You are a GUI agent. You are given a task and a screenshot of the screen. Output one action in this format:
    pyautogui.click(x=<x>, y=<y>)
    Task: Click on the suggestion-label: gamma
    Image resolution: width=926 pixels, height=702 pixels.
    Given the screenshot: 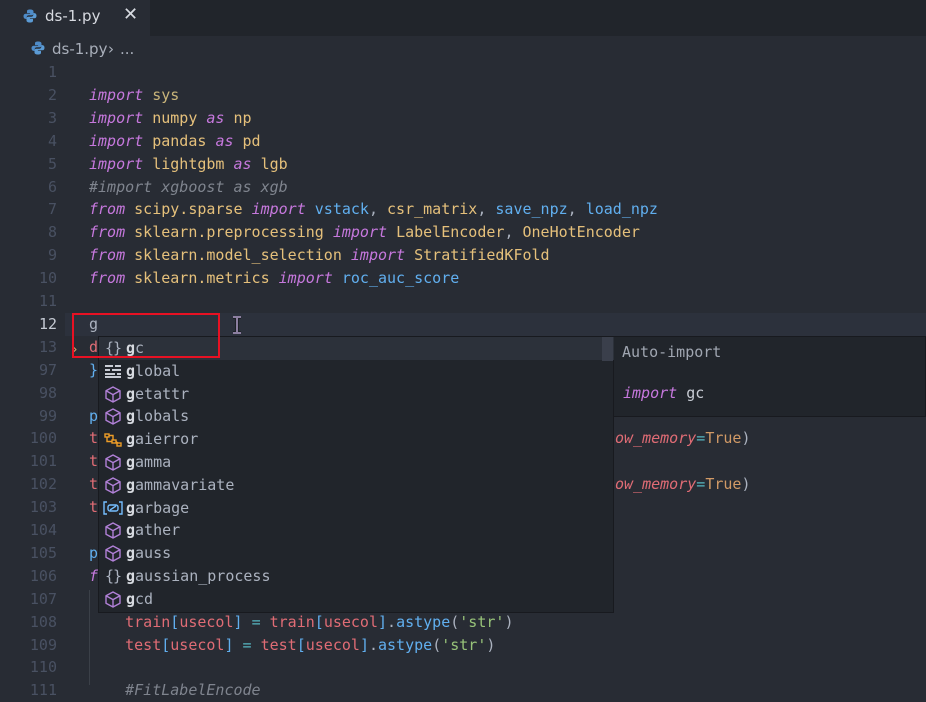 What is the action you would take?
    pyautogui.click(x=148, y=462)
    